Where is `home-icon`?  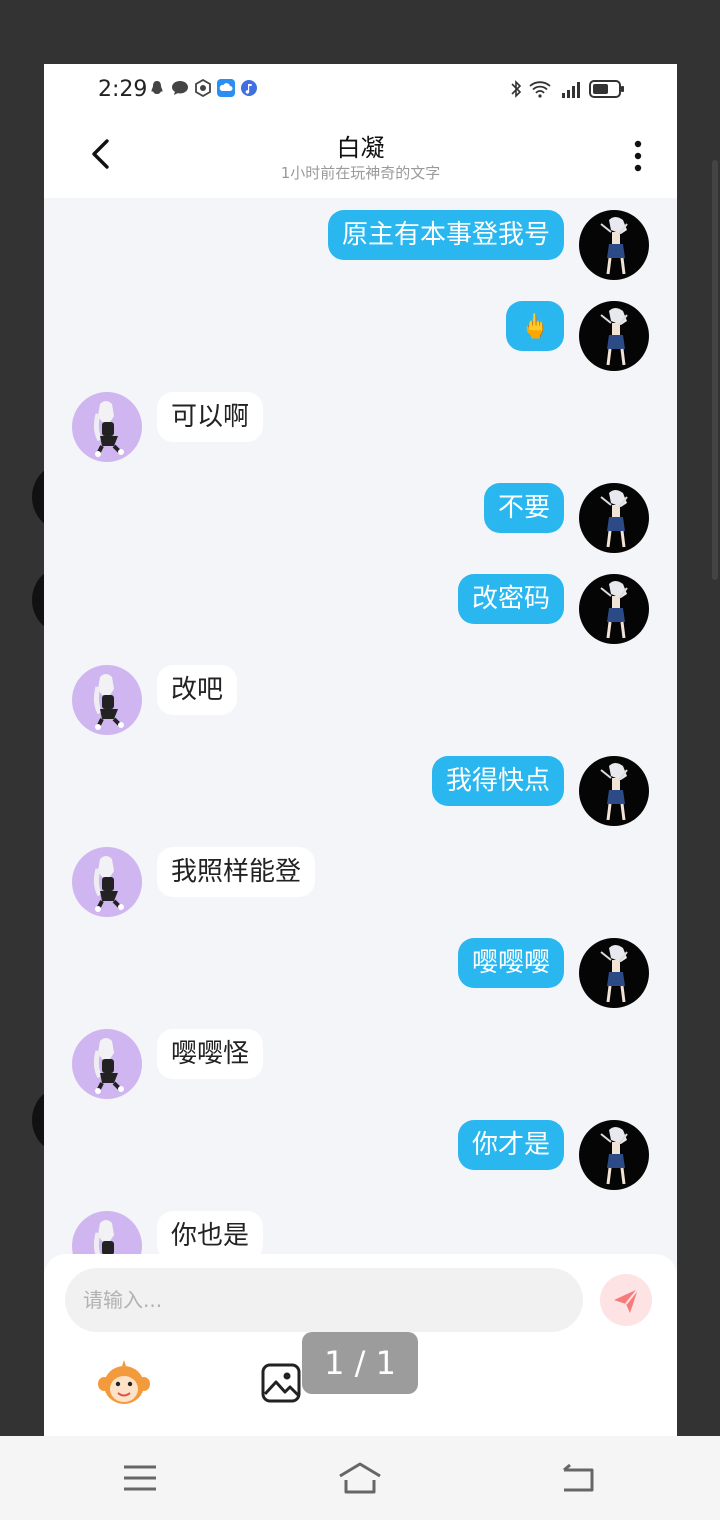 home-icon is located at coordinates (360, 1478).